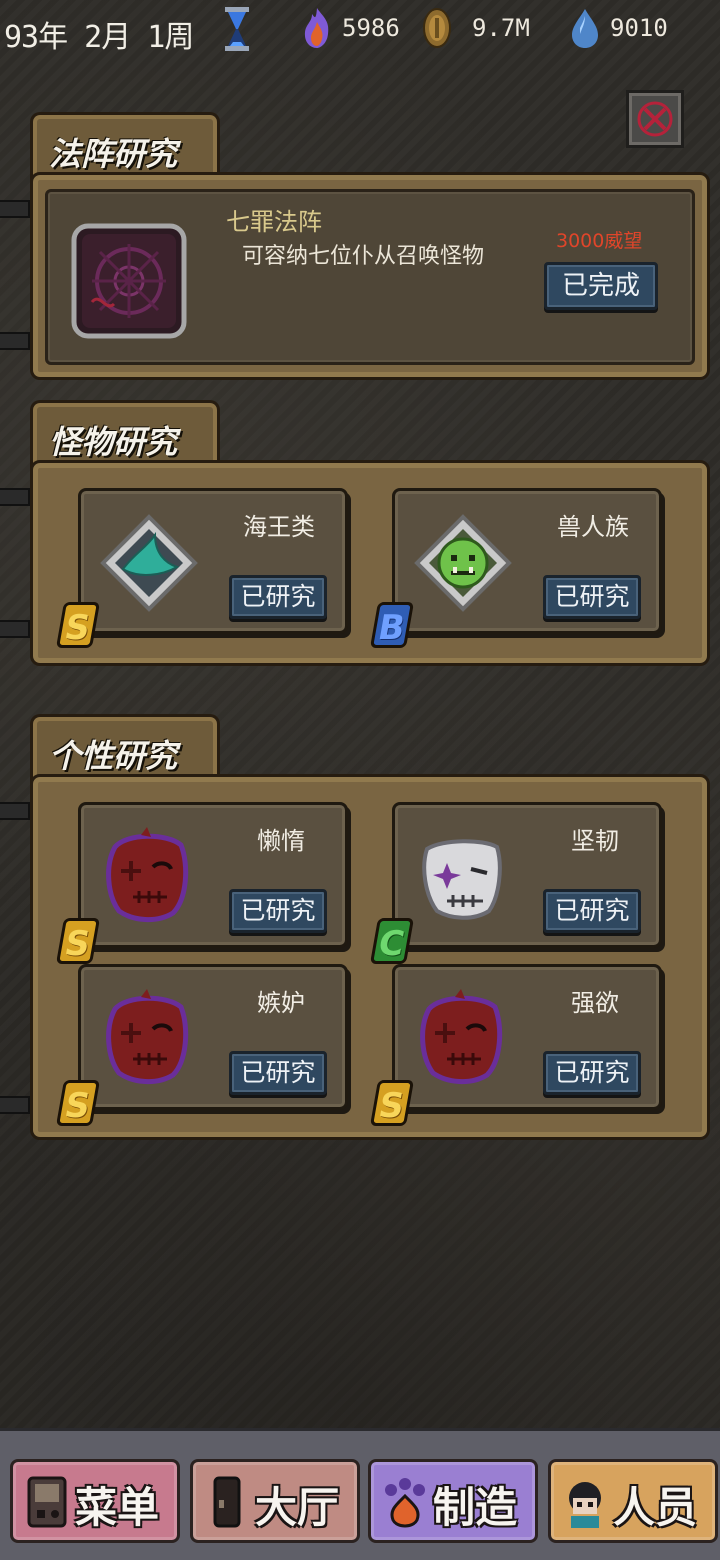 The height and width of the screenshot is (1560, 720). What do you see at coordinates (463, 563) in the screenshot?
I see `orc-face-icon` at bounding box center [463, 563].